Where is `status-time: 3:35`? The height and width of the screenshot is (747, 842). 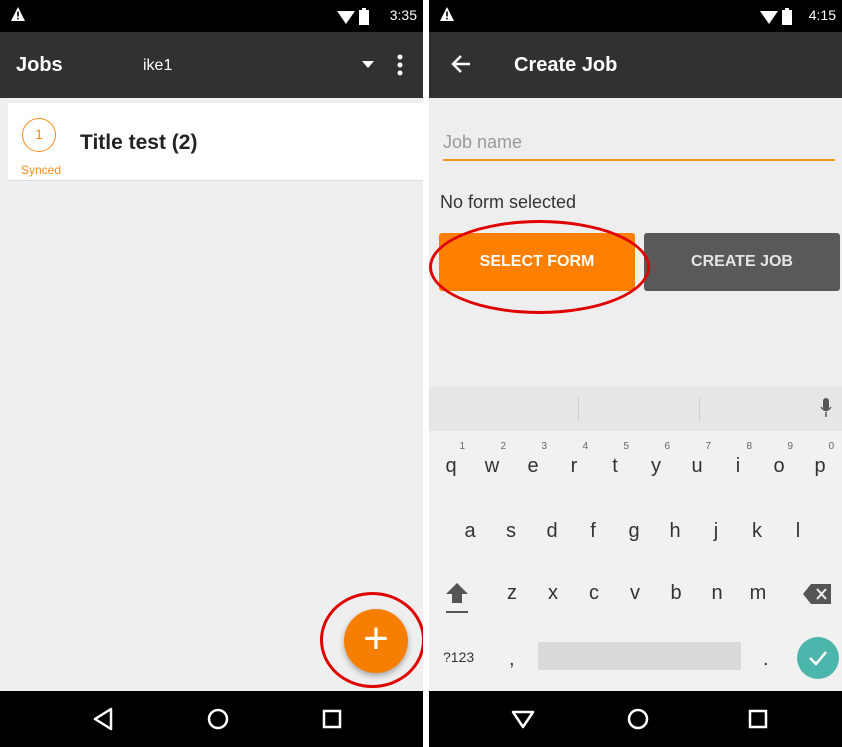
status-time: 3:35 is located at coordinates (403, 15).